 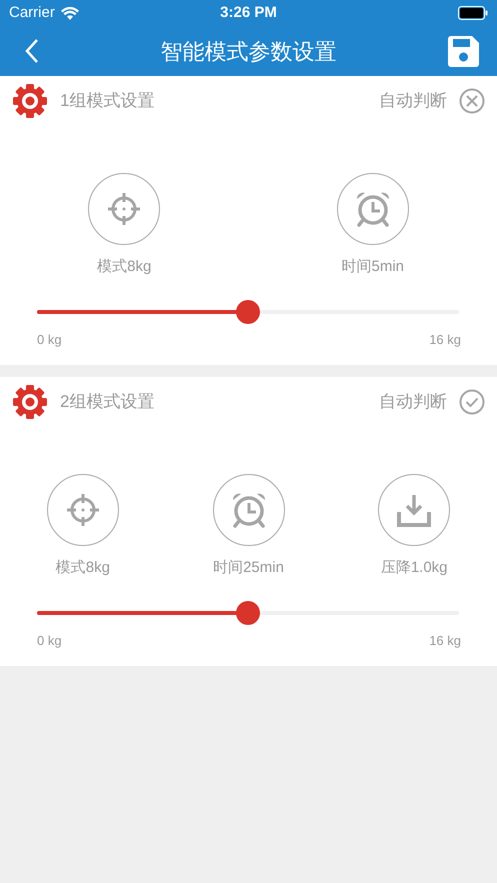 I want to click on group-title: 2组模式设置, so click(x=107, y=402).